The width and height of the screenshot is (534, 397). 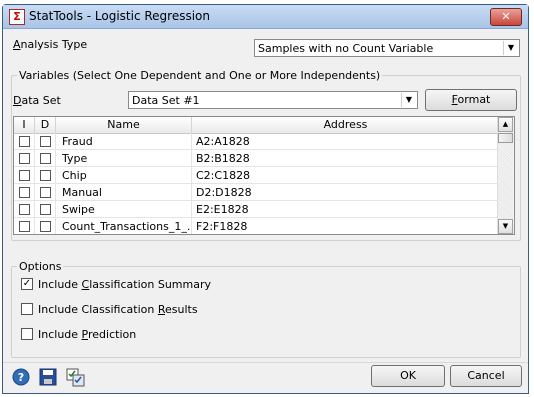 I want to click on scroll-thumb, so click(x=505, y=138).